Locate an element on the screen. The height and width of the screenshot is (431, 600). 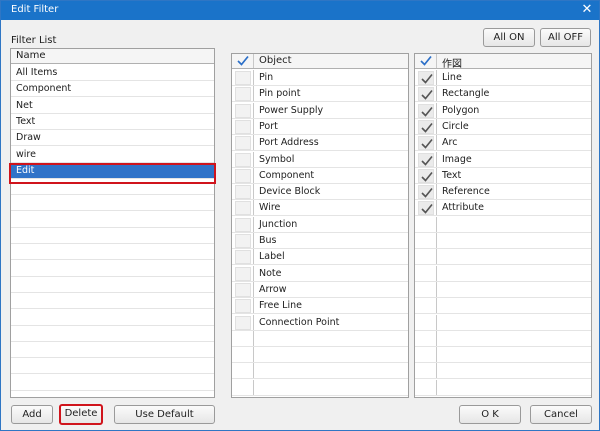
table-row: Rectangle is located at coordinates (503, 94).